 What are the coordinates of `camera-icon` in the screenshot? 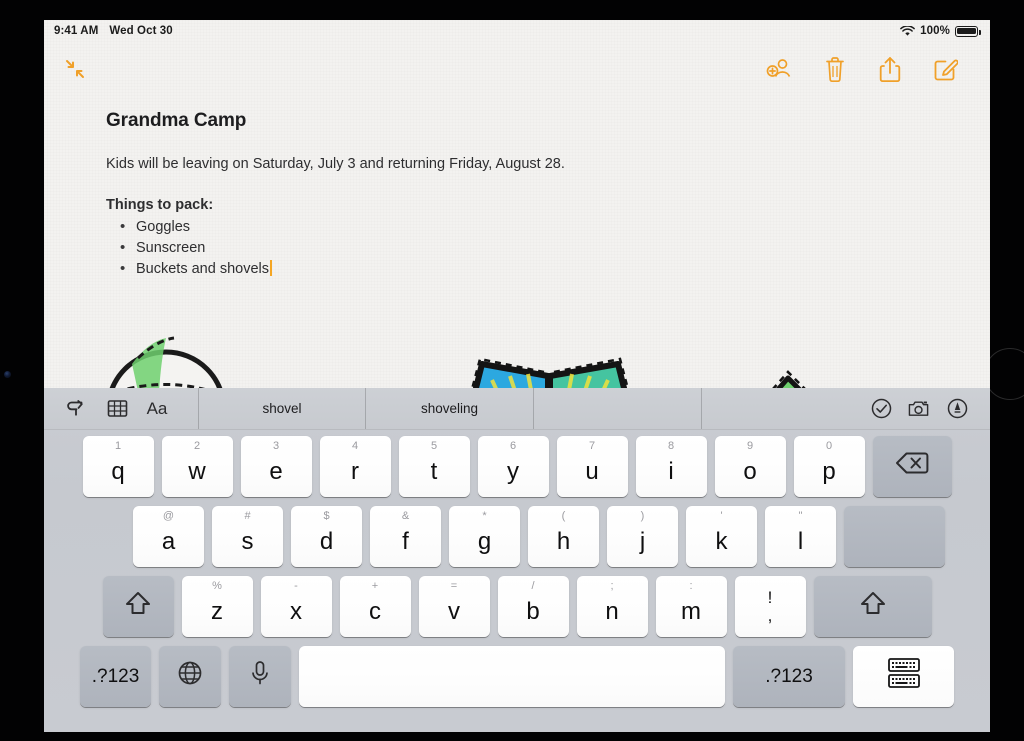 It's located at (919, 409).